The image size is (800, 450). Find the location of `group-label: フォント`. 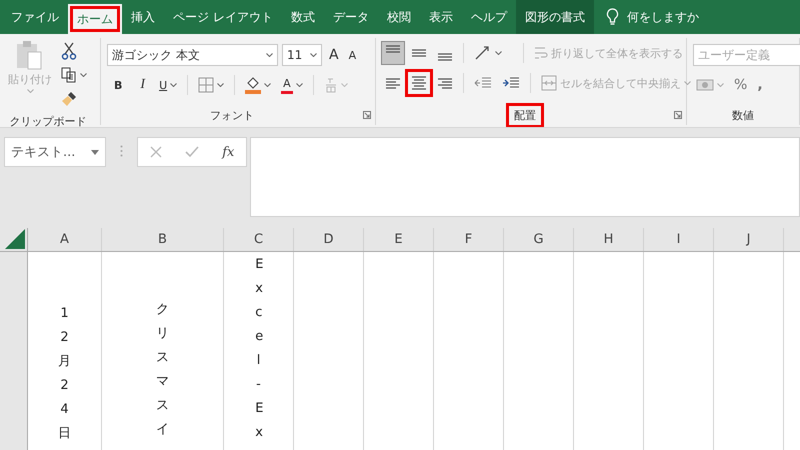

group-label: フォント is located at coordinates (232, 116).